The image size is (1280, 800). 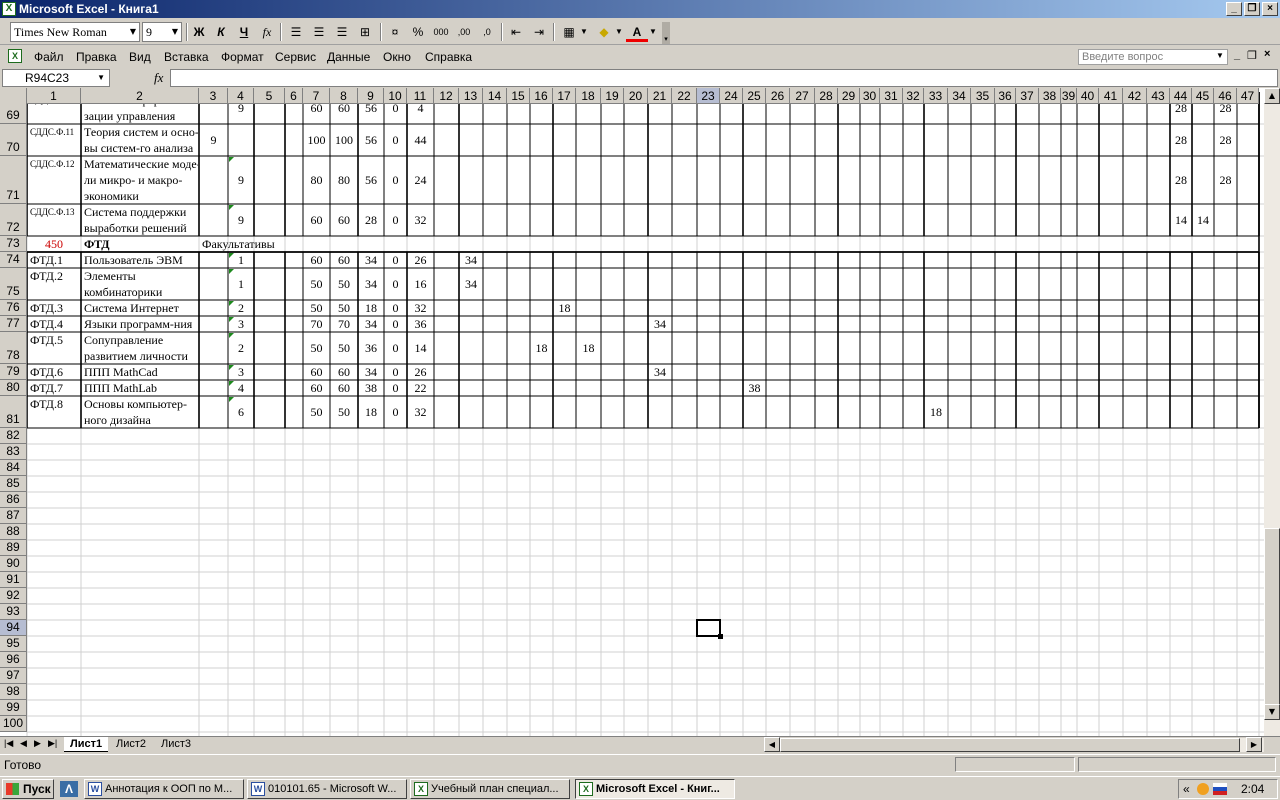 What do you see at coordinates (569, 32) in the screenshot?
I see `borders-icon: ▦` at bounding box center [569, 32].